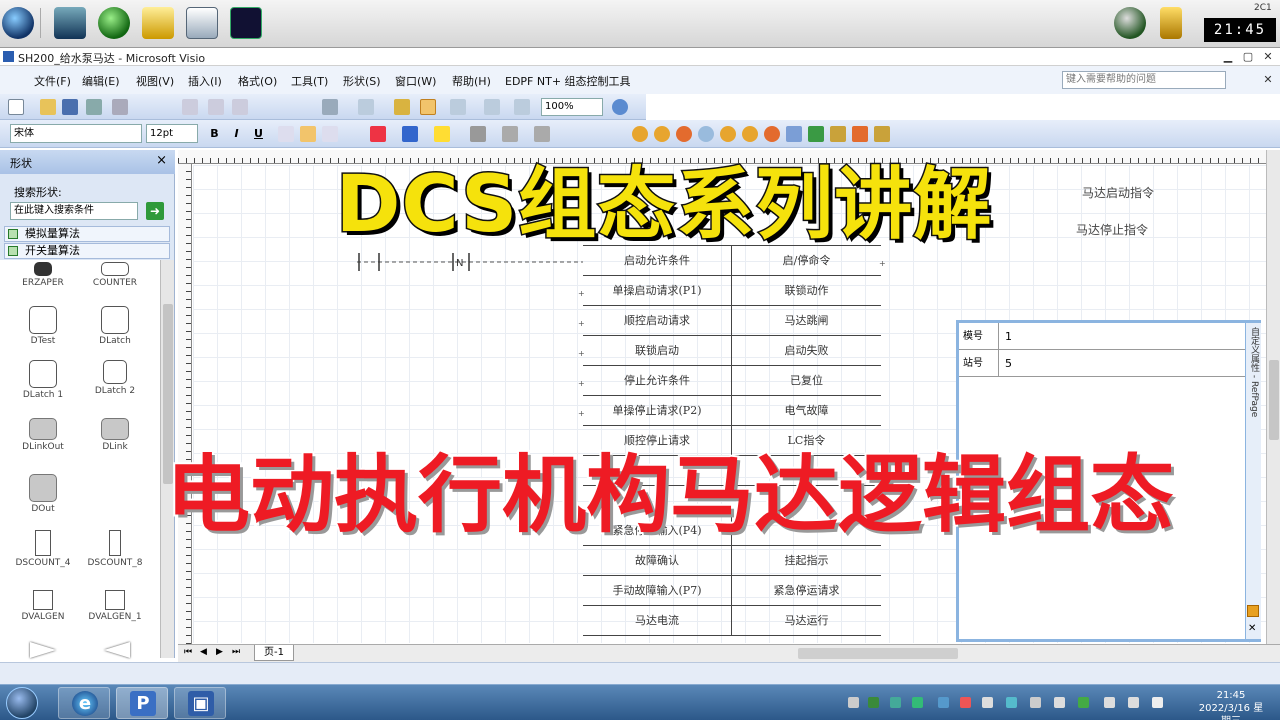 The image size is (1280, 720). Describe the element at coordinates (240, 107) in the screenshot. I see `paste-icon` at that location.